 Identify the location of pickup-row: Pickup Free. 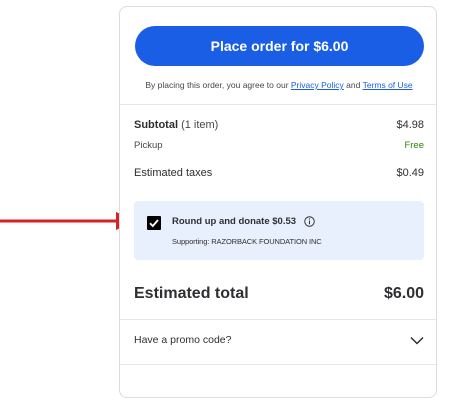
(279, 145).